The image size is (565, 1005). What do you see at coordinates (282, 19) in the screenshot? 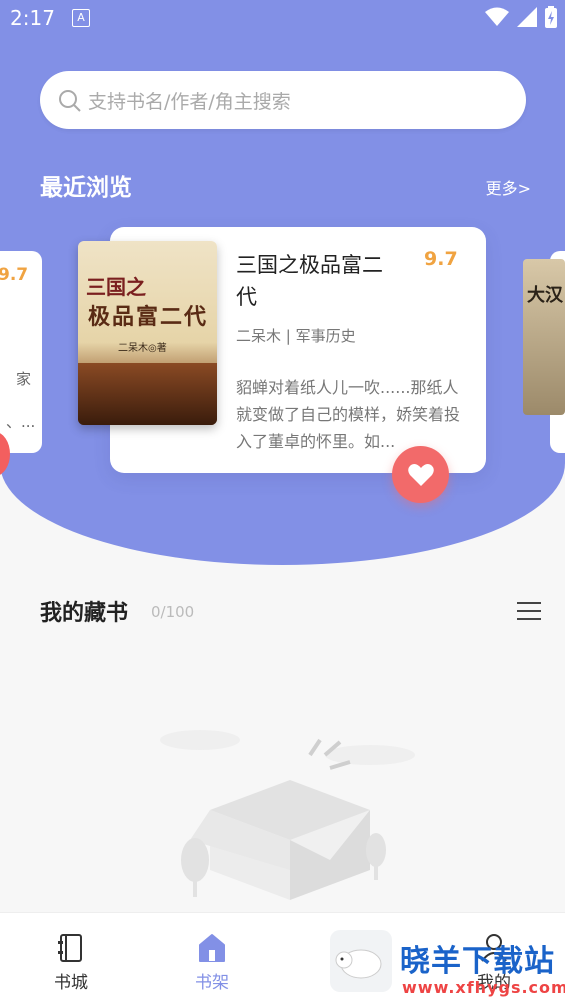
I see `status-bar: 2:17 A` at bounding box center [282, 19].